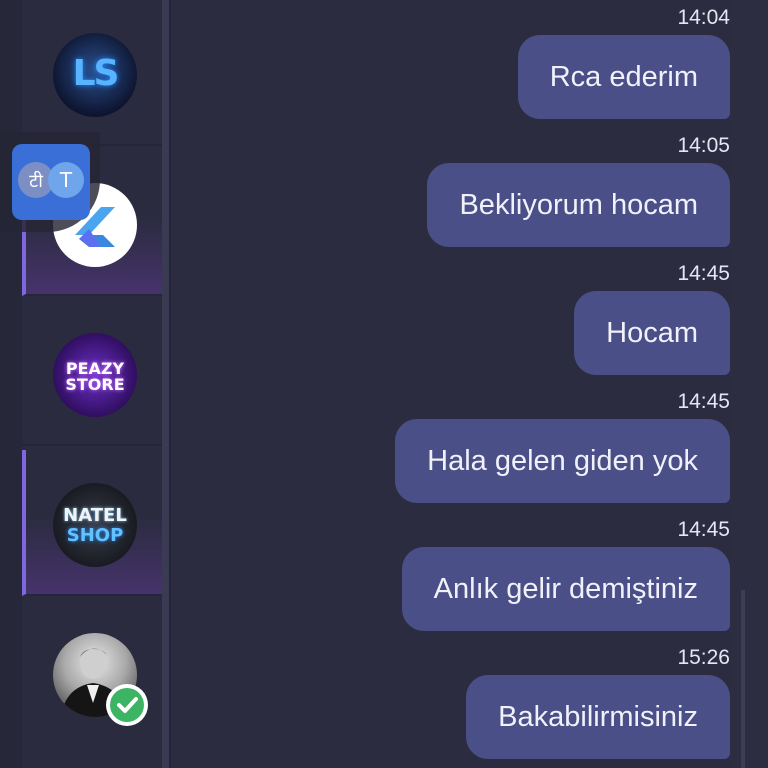 This screenshot has height=768, width=768. Describe the element at coordinates (623, 77) in the screenshot. I see `message-bubble: Rca ederim` at that location.